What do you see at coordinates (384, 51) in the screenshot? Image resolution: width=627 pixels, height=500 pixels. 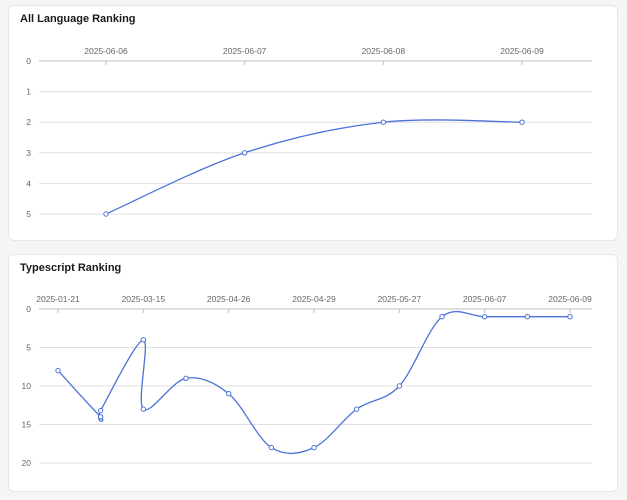 I see `x-tick-label: 2025-06-08` at bounding box center [384, 51].